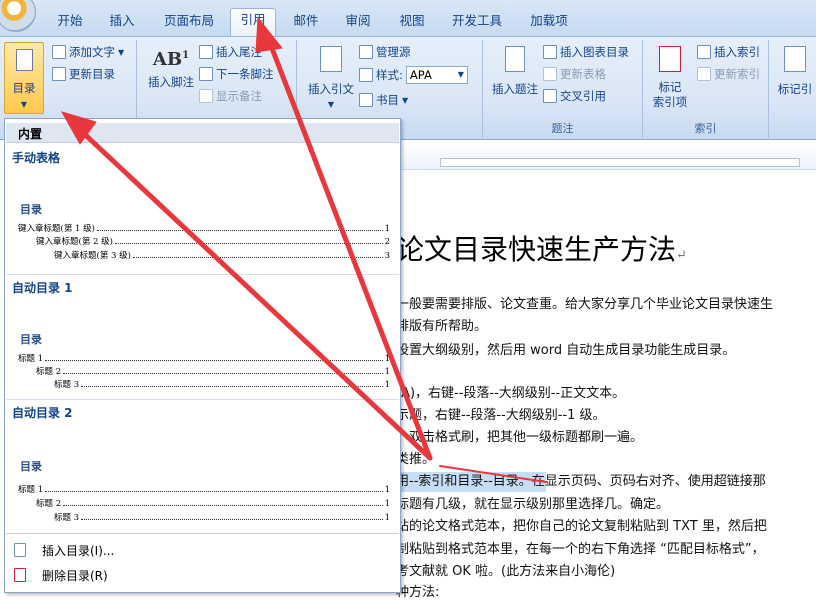 Image resolution: width=816 pixels, height=603 pixels. Describe the element at coordinates (213, 504) in the screenshot. I see `toc-entry: 标题 2 1` at that location.